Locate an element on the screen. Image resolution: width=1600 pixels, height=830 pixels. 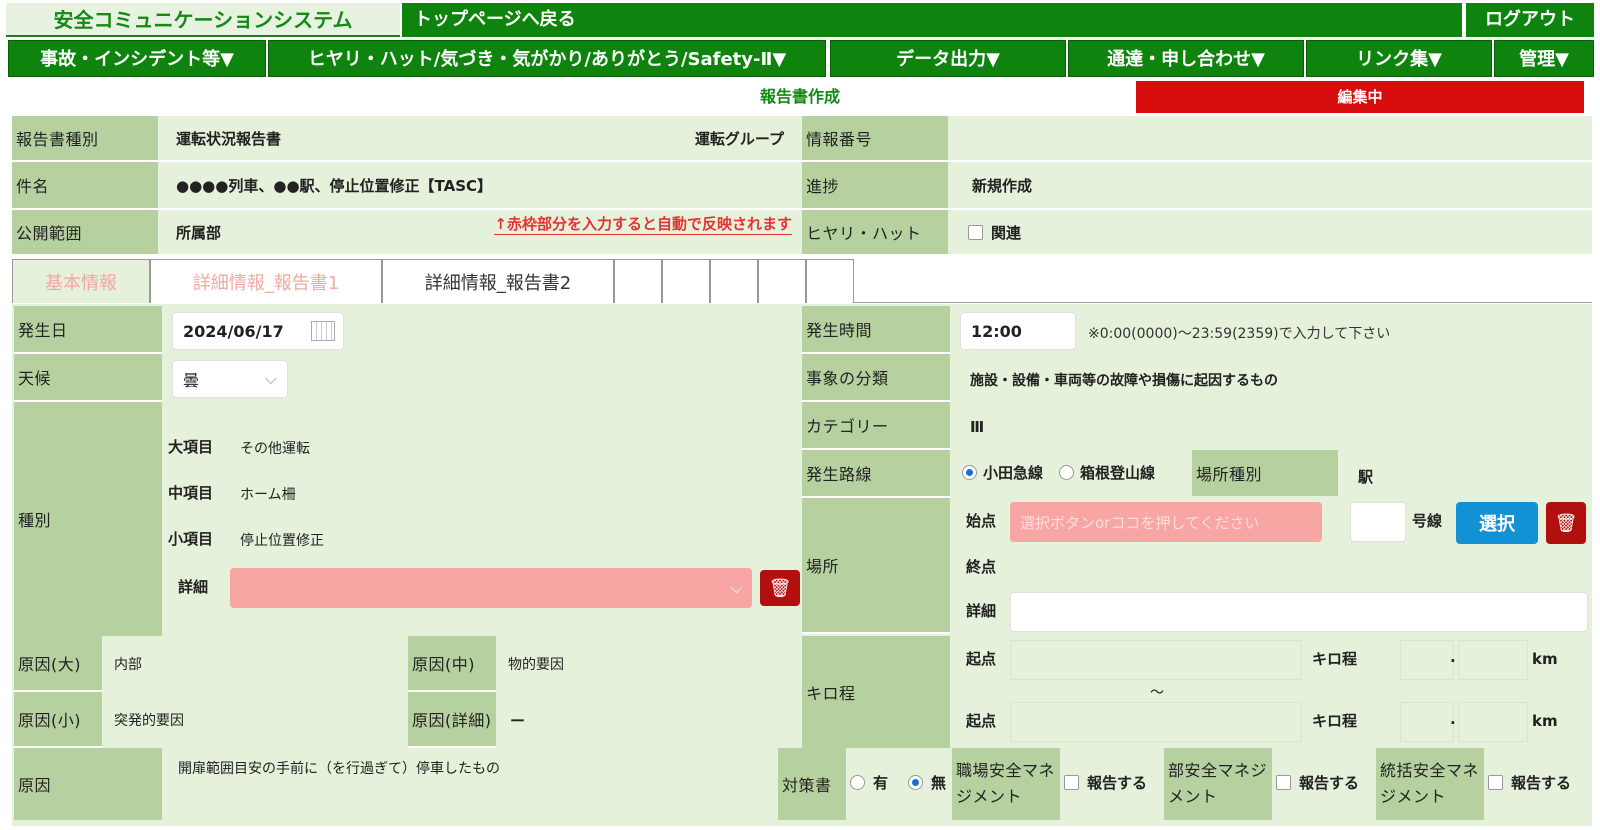
dept-report-checkbox is located at coordinates (1283, 782).